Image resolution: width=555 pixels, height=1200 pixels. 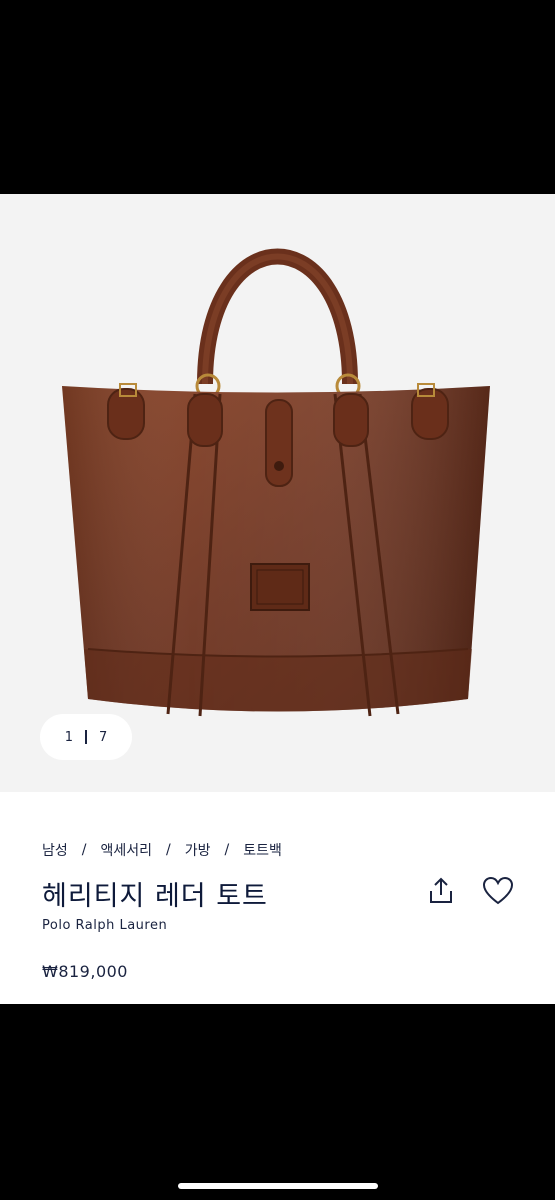 I want to click on breadcrumb: 남성 / 액세서리 / 가방 / 토트백, so click(x=162, y=850).